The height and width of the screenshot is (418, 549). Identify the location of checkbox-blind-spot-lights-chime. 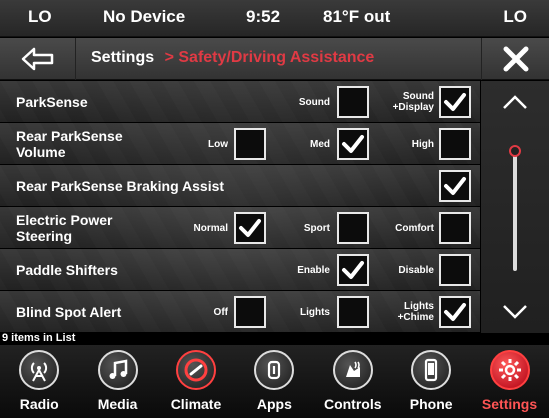
(455, 312).